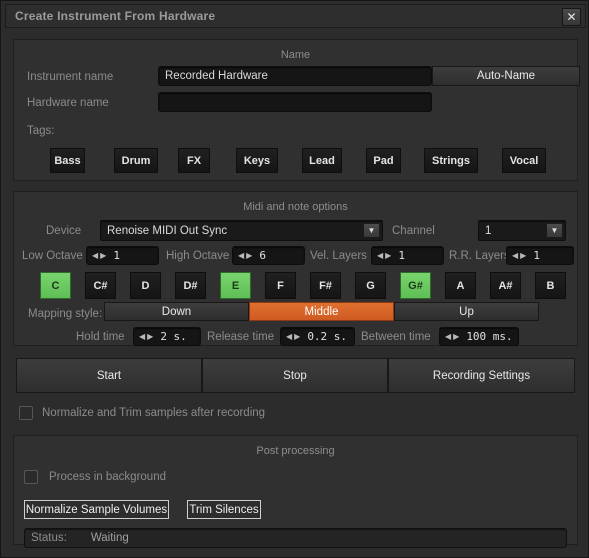 The width and height of the screenshot is (589, 558). I want to click on recording-settings-button: Recording Settings, so click(481, 375).